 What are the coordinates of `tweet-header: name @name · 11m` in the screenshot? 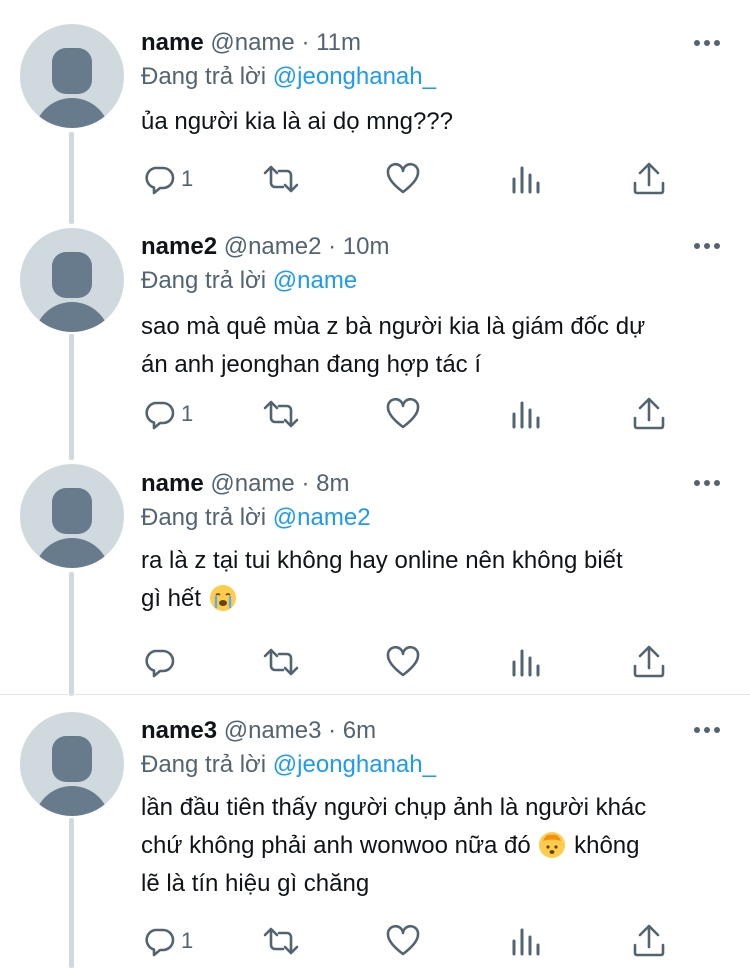 It's located at (251, 43).